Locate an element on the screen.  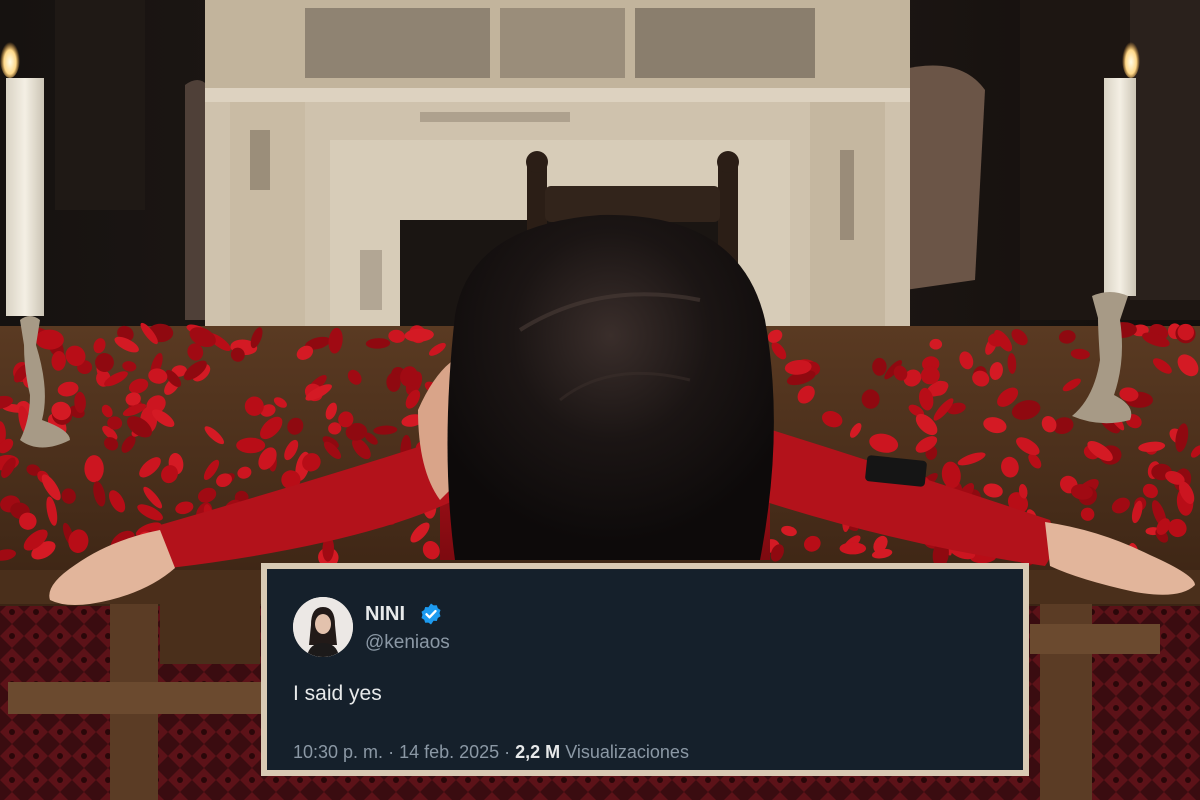
avatar is located at coordinates (323, 627).